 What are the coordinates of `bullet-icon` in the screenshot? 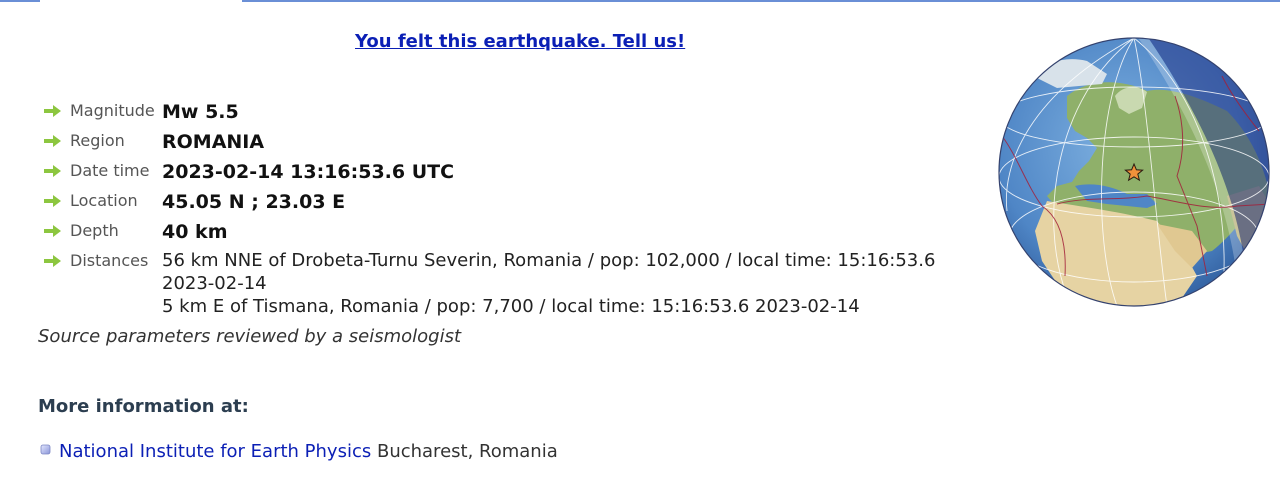 It's located at (45, 449).